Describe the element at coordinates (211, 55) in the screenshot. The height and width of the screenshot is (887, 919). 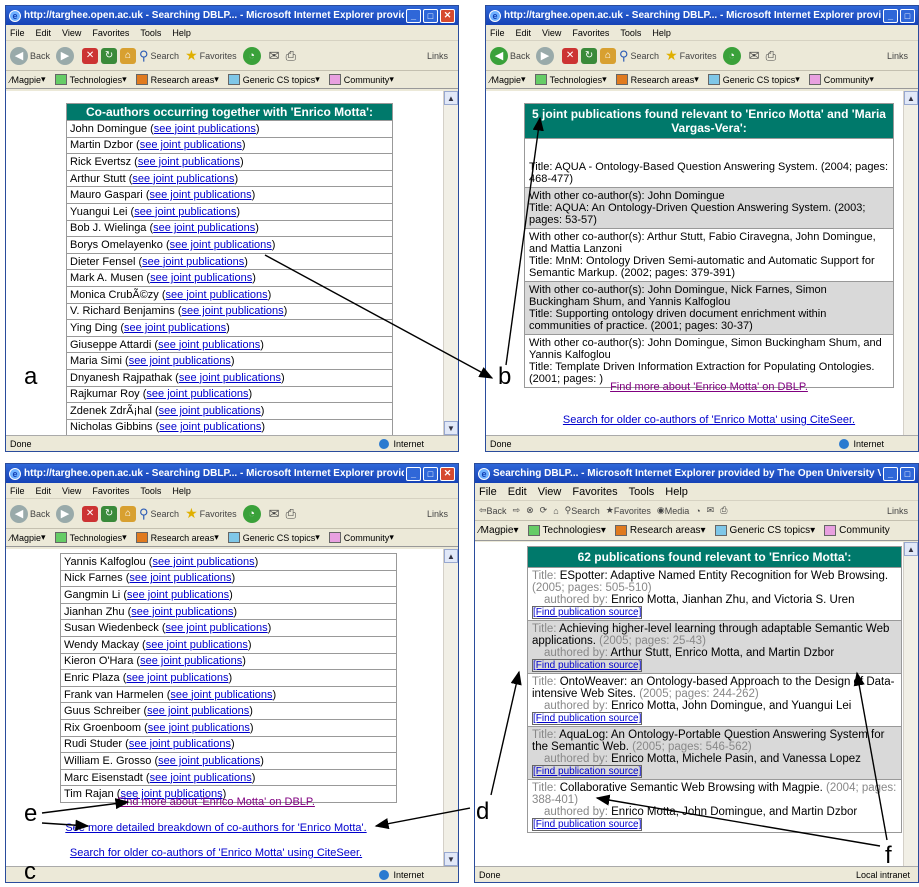
I see `favorites-button: ★ Favorites` at that location.